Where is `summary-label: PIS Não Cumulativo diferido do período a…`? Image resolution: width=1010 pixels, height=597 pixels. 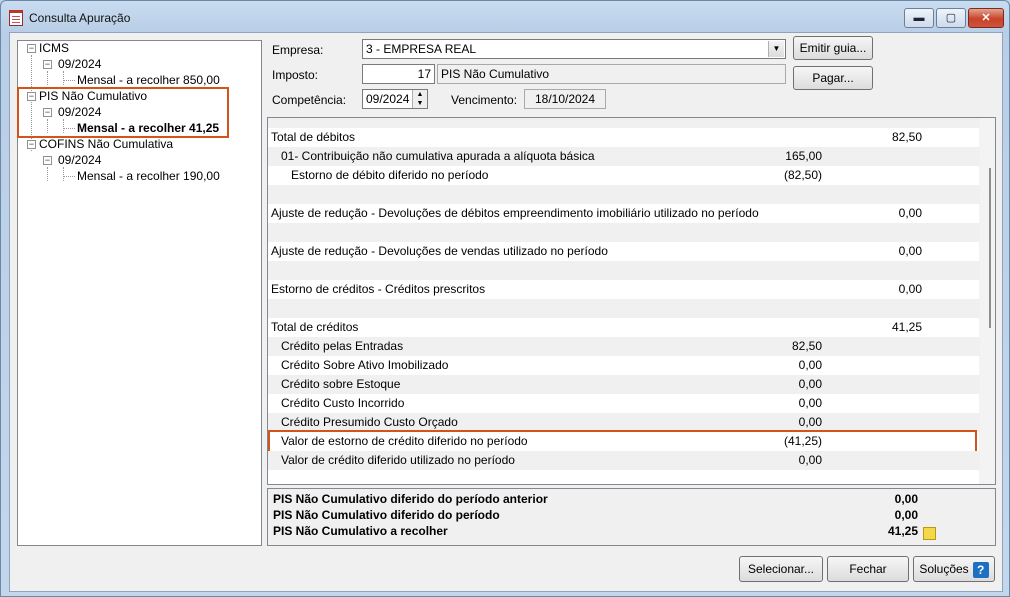 summary-label: PIS Não Cumulativo diferido do período a… is located at coordinates (410, 499).